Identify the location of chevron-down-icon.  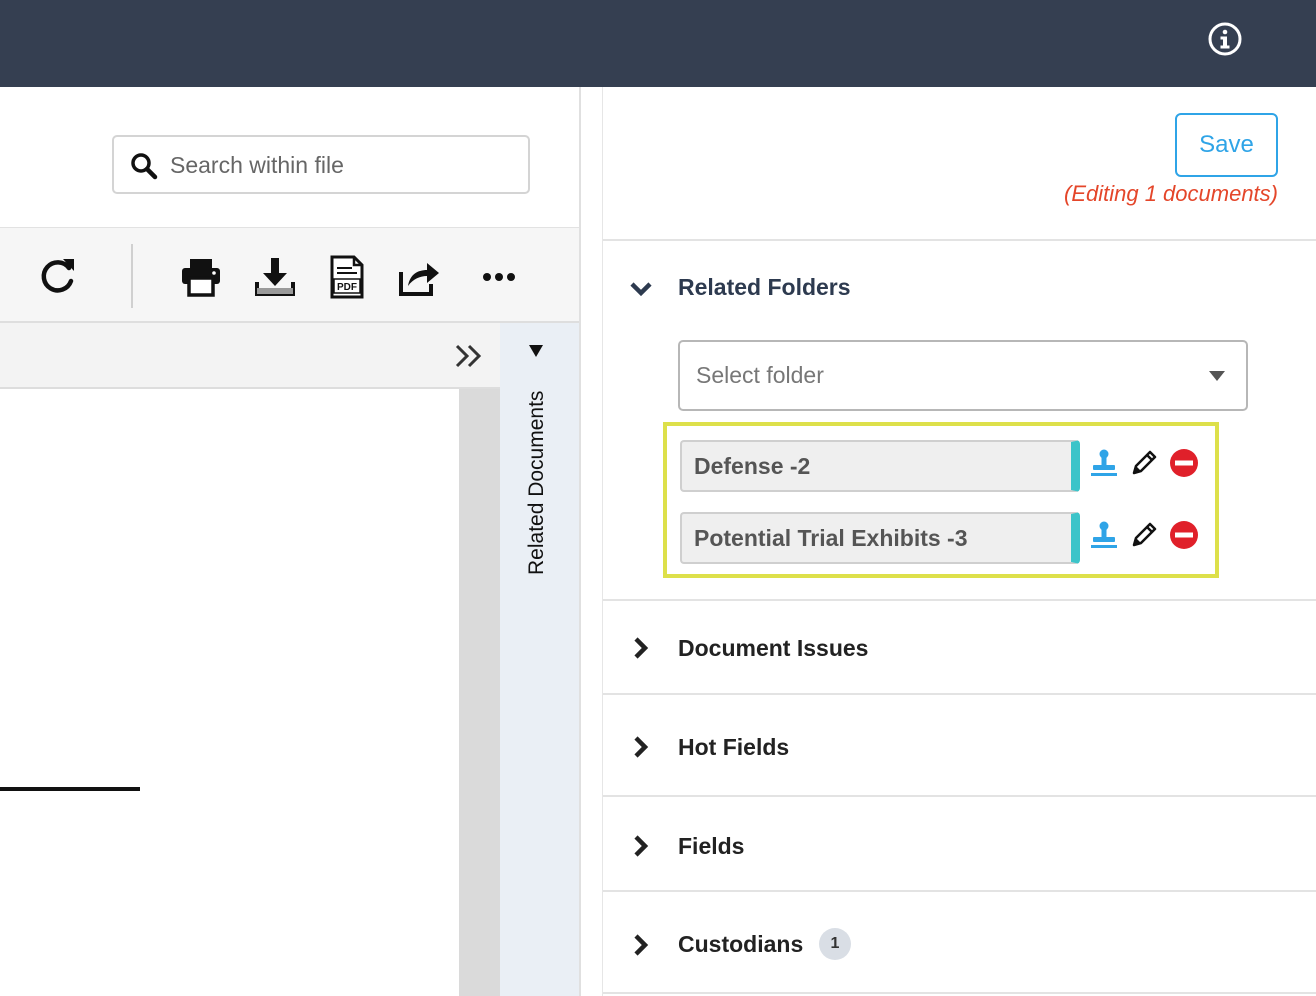
(641, 289).